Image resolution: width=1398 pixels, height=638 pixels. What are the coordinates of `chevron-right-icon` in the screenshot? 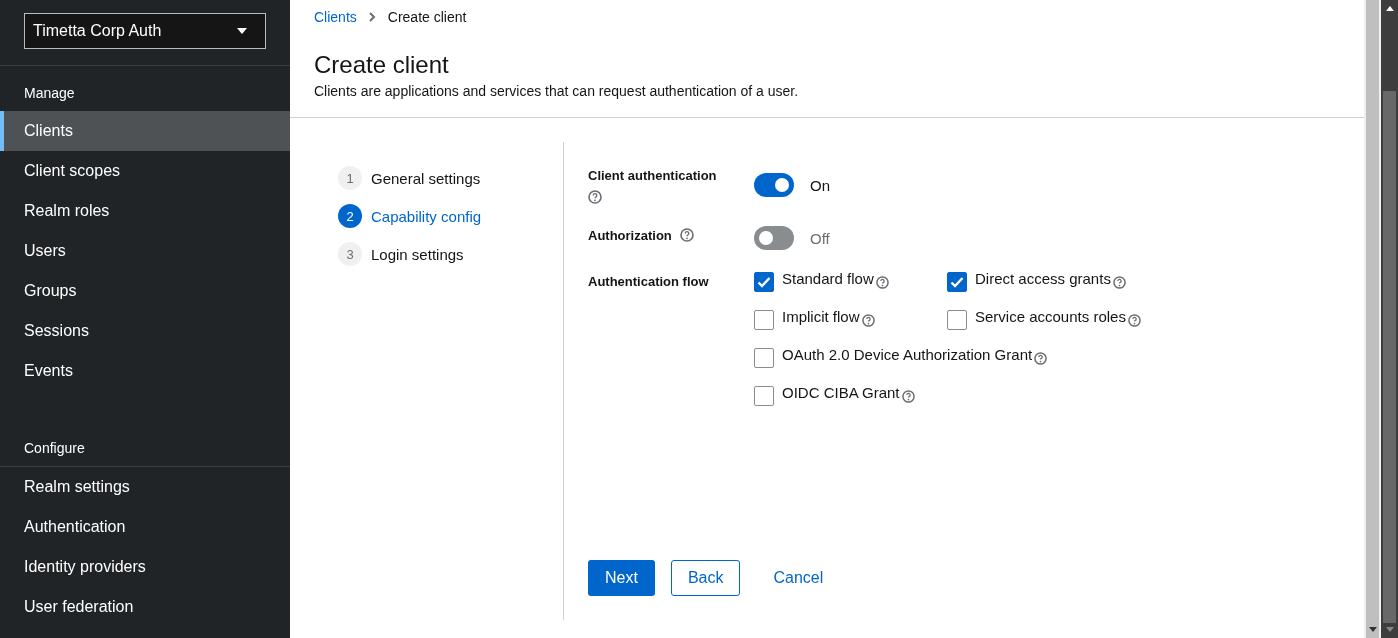 It's located at (372, 17).